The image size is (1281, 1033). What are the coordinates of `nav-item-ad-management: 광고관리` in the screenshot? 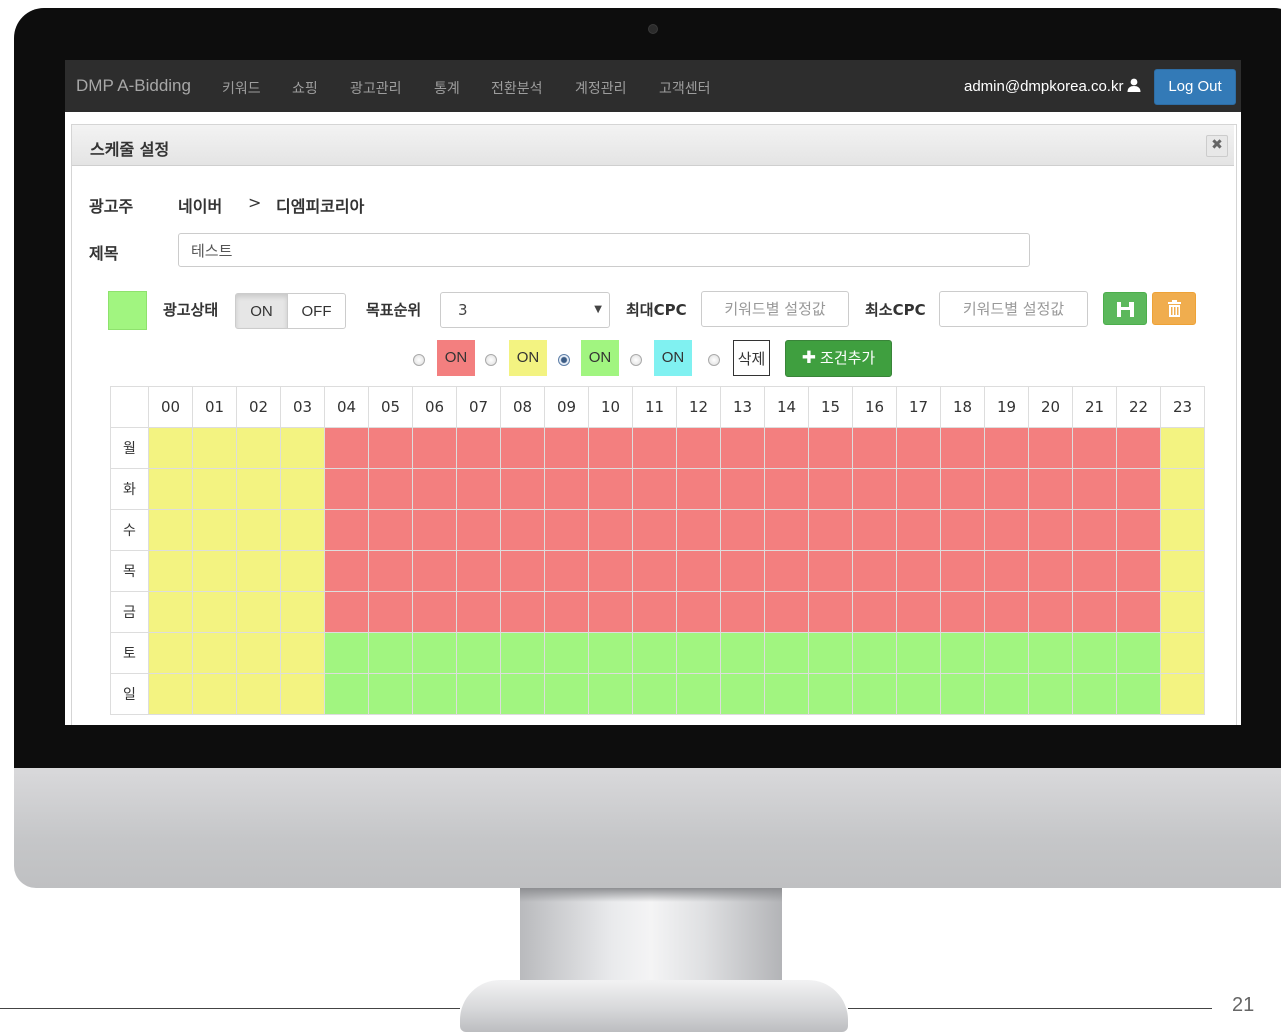 It's located at (376, 88).